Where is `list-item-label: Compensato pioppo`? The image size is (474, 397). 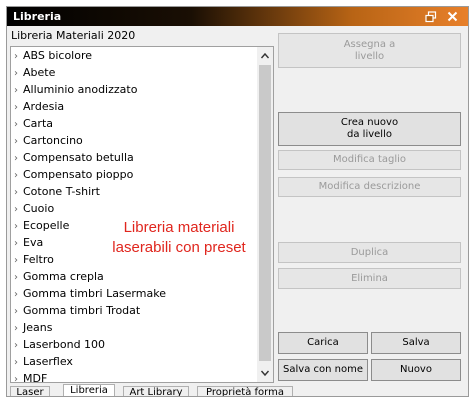
list-item-label: Compensato pioppo is located at coordinates (78, 174).